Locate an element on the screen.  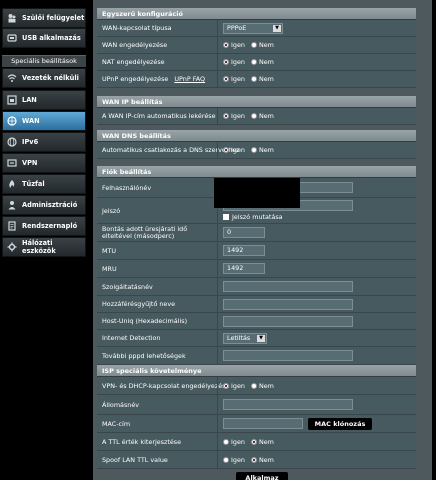
password-label: Jelszó is located at coordinates (111, 211).